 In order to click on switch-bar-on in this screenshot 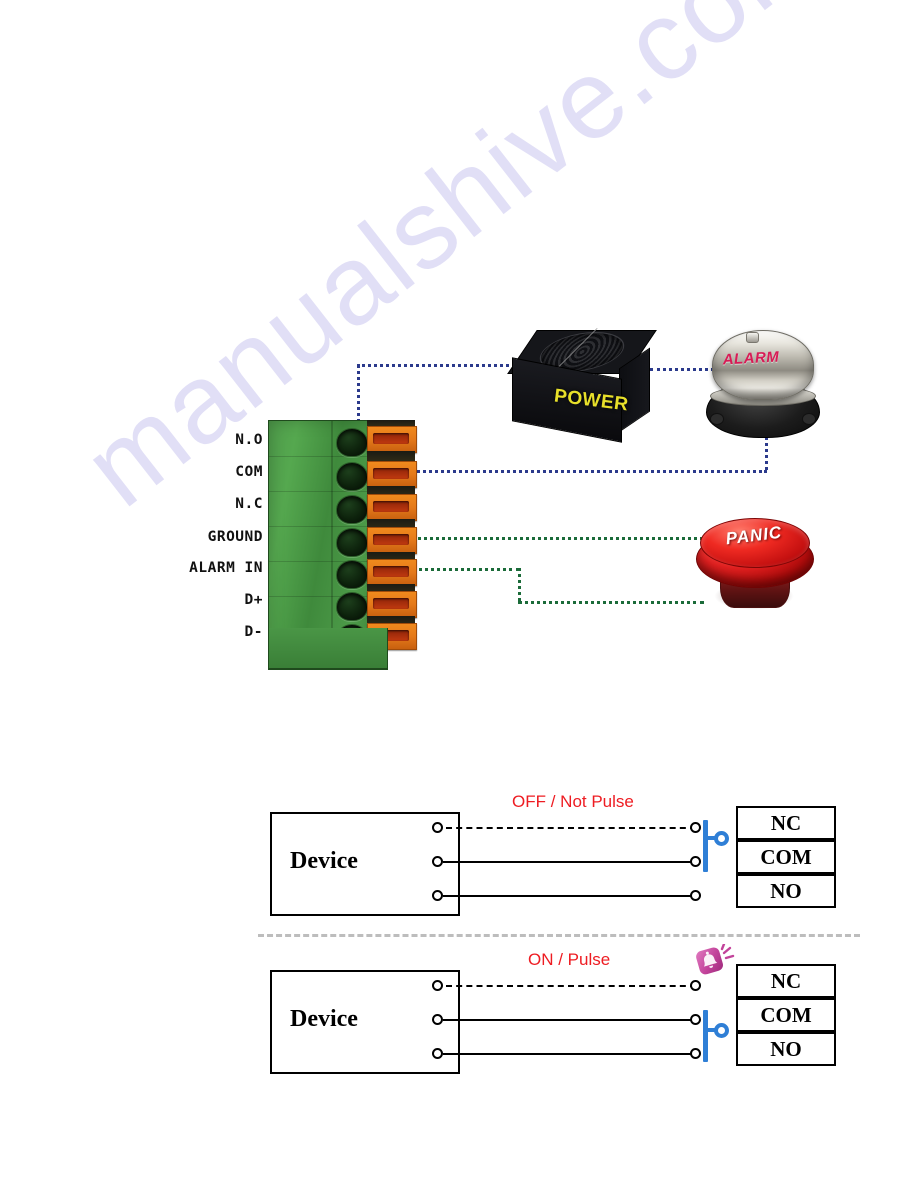, I will do `click(705, 1036)`.